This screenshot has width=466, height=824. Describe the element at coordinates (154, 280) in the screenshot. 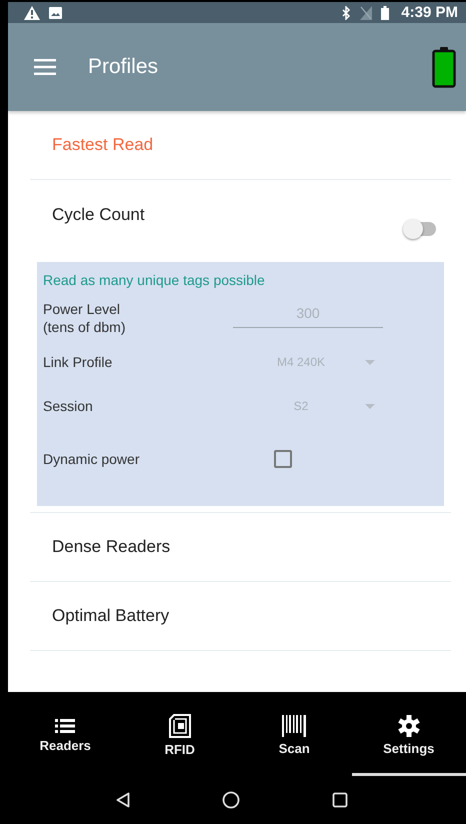

I see `profile-description: Read as many unique tags possible` at that location.